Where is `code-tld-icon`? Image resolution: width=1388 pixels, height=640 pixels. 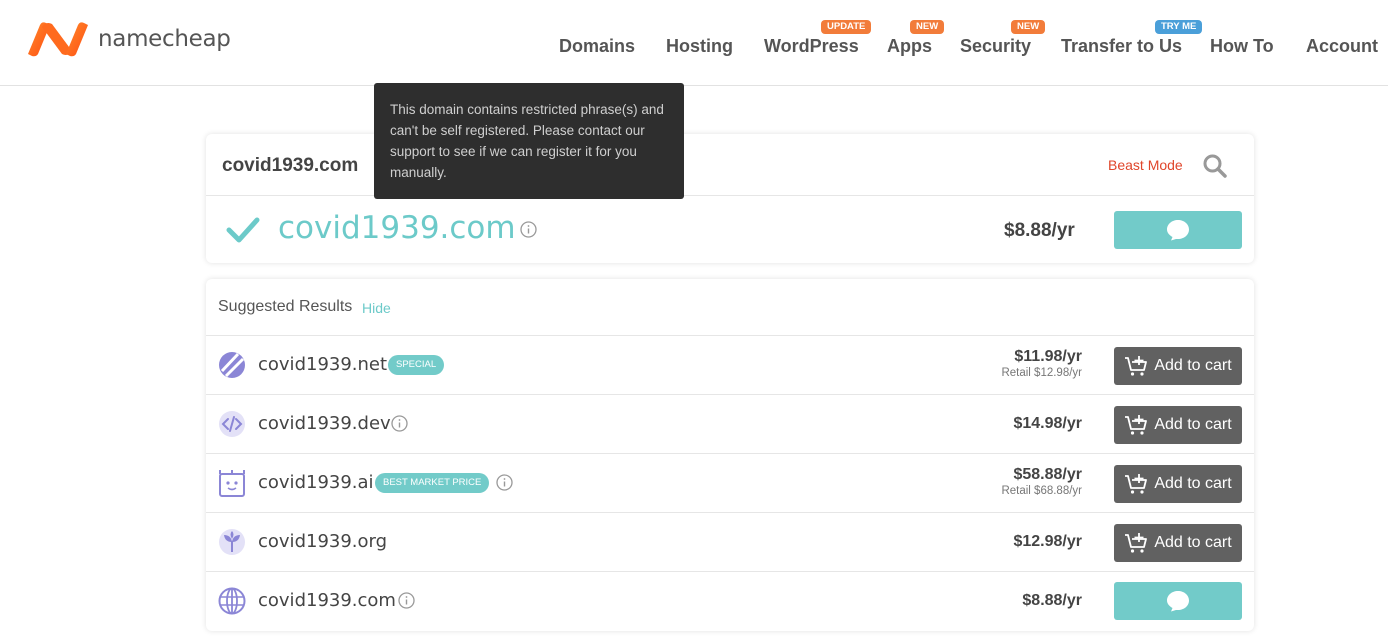 code-tld-icon is located at coordinates (232, 424).